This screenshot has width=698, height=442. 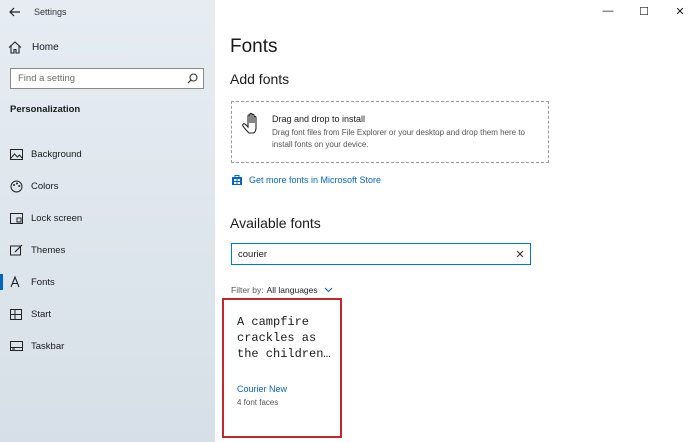 What do you see at coordinates (107, 186) in the screenshot?
I see `nav-item-colors: Colors` at bounding box center [107, 186].